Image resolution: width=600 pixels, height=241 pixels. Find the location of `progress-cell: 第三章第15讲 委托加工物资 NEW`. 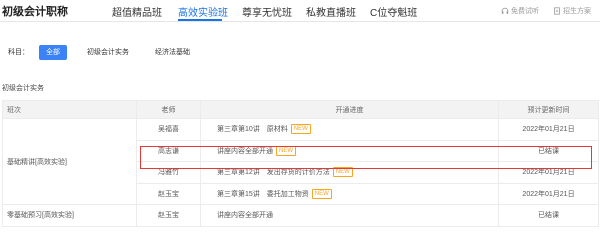

progress-cell: 第三章第15讲 委托加工物资 NEW is located at coordinates (349, 193).